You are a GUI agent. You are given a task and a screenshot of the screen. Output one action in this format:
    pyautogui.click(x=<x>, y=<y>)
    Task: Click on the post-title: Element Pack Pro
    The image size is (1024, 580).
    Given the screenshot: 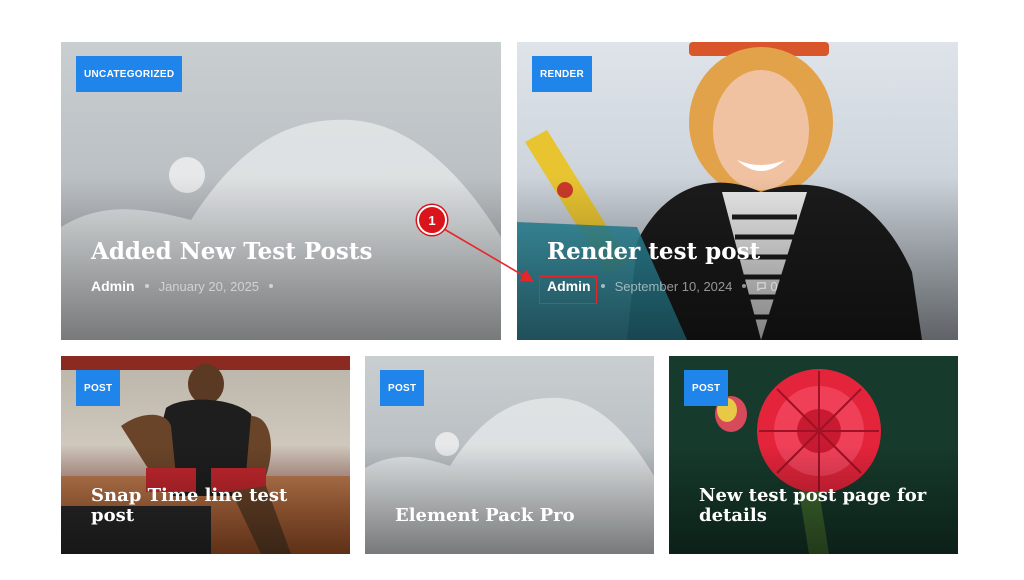 What is the action you would take?
    pyautogui.click(x=485, y=515)
    